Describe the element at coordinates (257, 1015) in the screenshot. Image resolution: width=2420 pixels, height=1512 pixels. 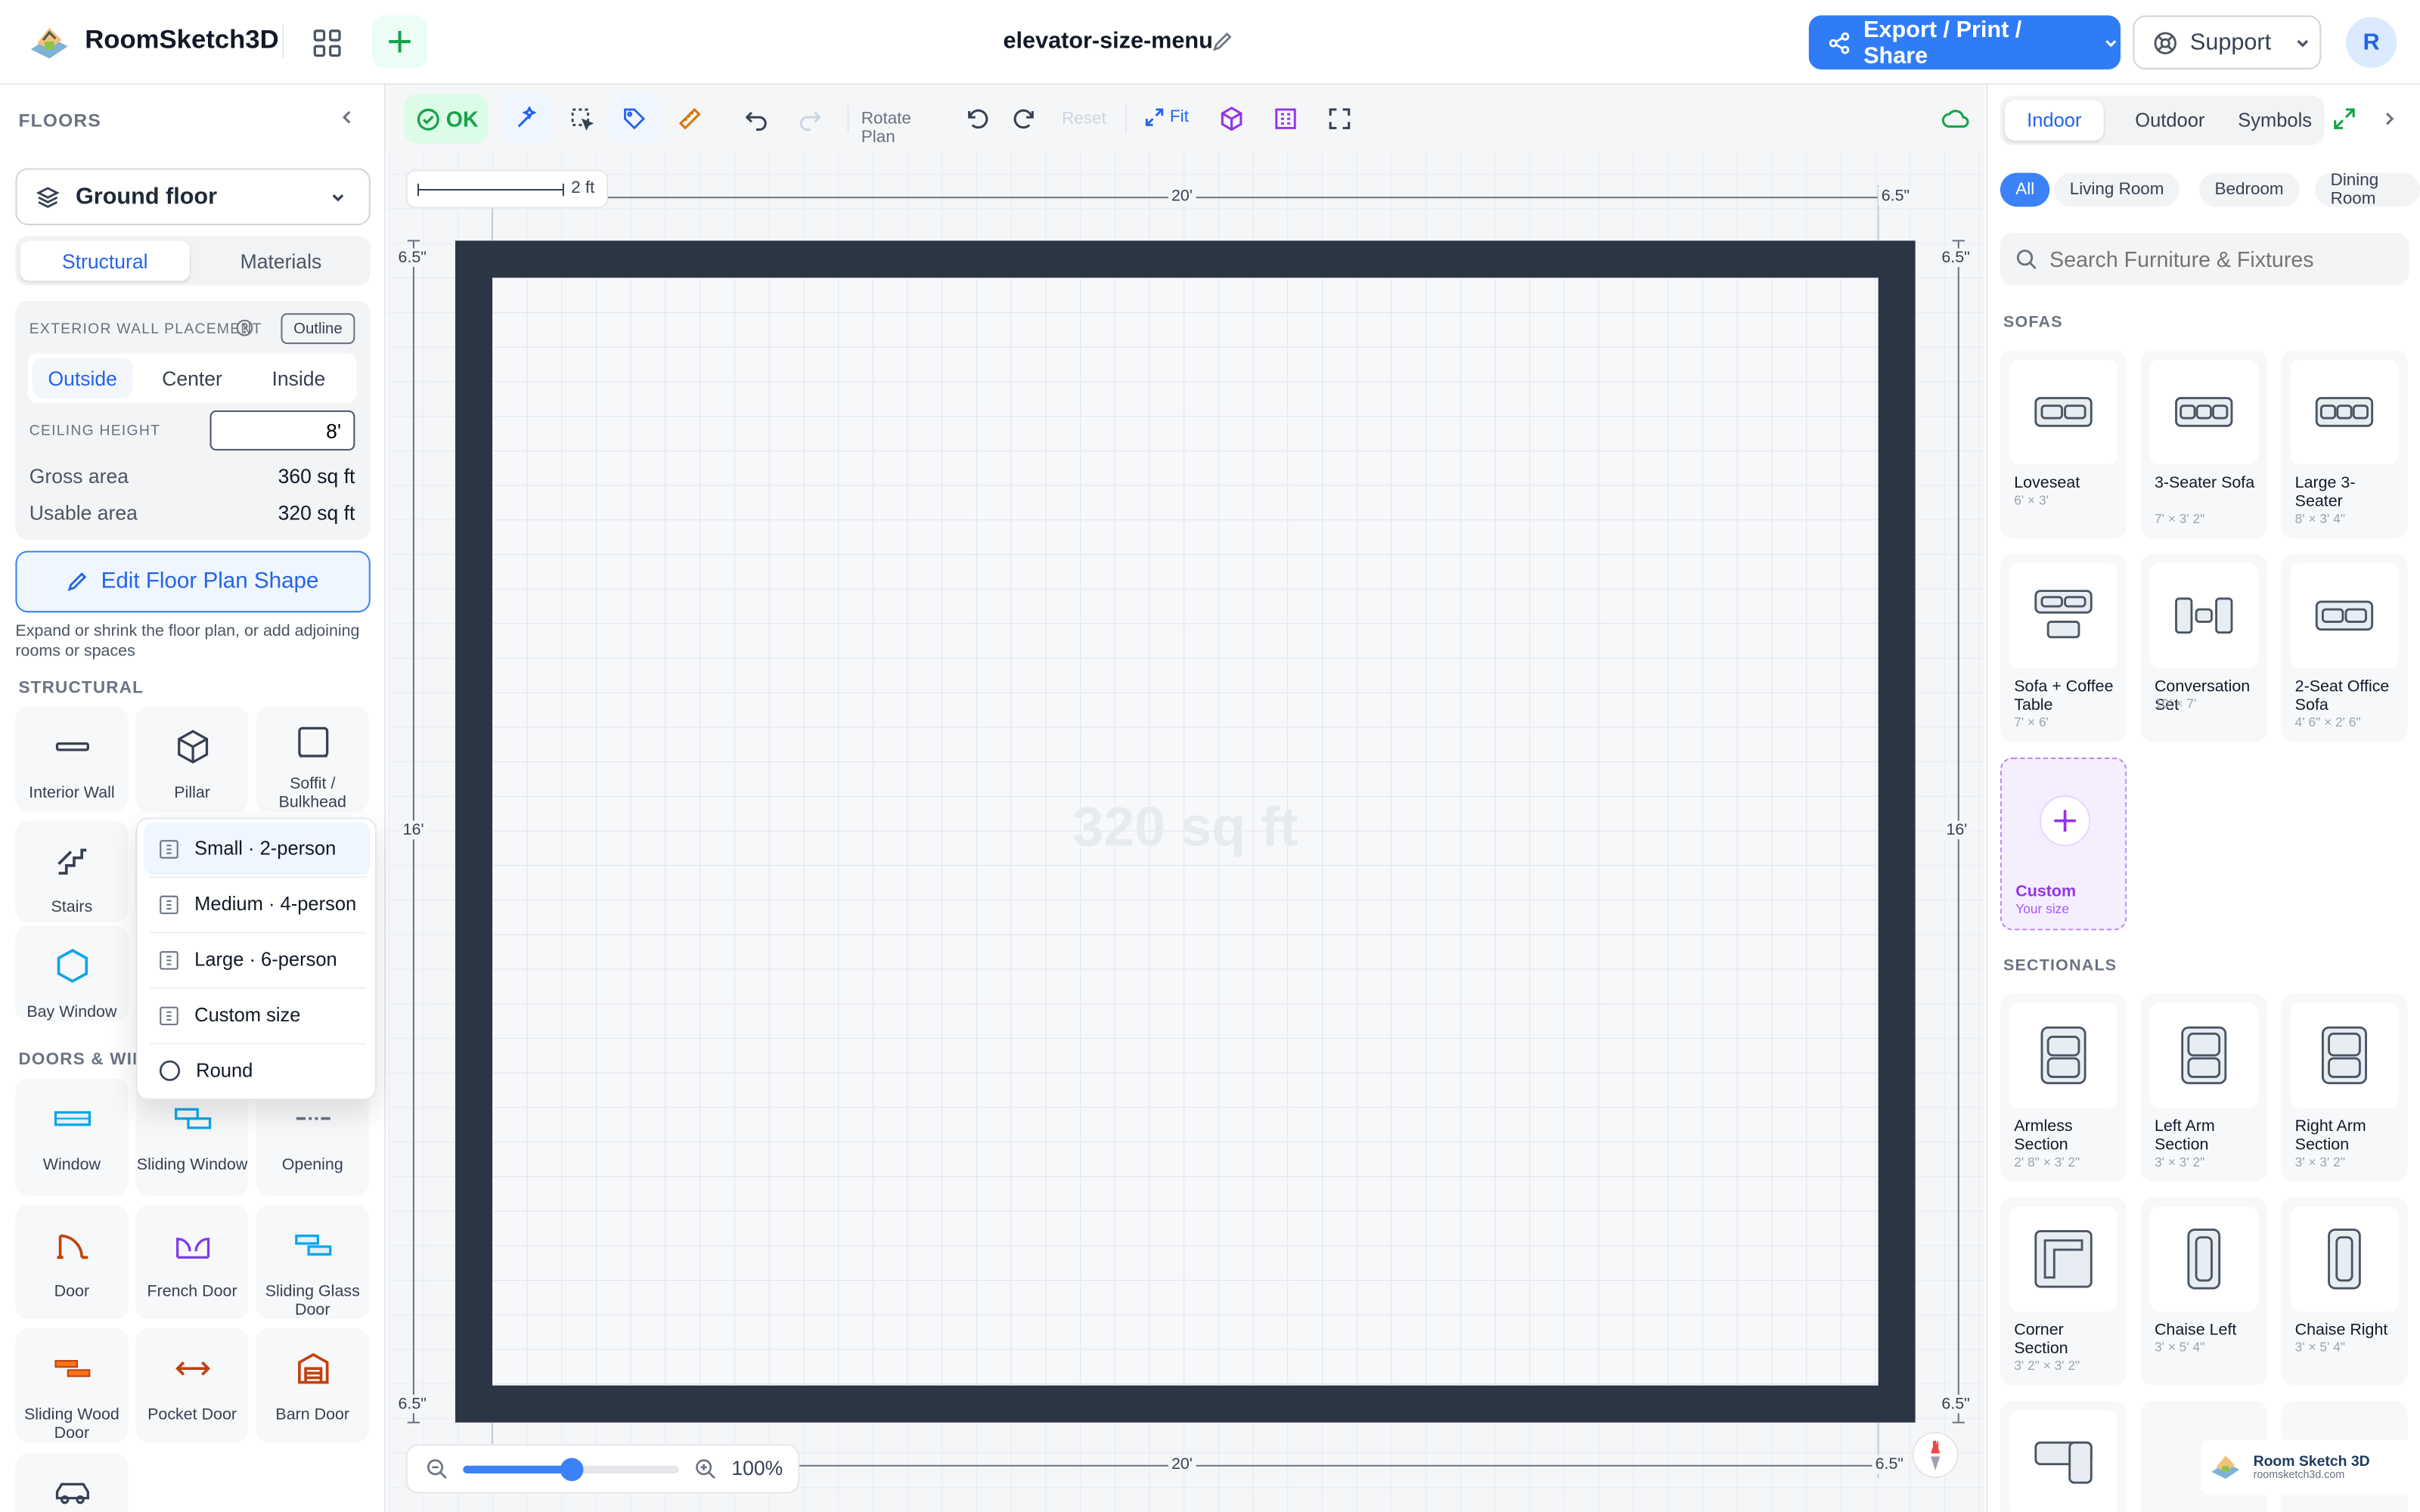
I see `menu-item-custom: Custom size` at that location.